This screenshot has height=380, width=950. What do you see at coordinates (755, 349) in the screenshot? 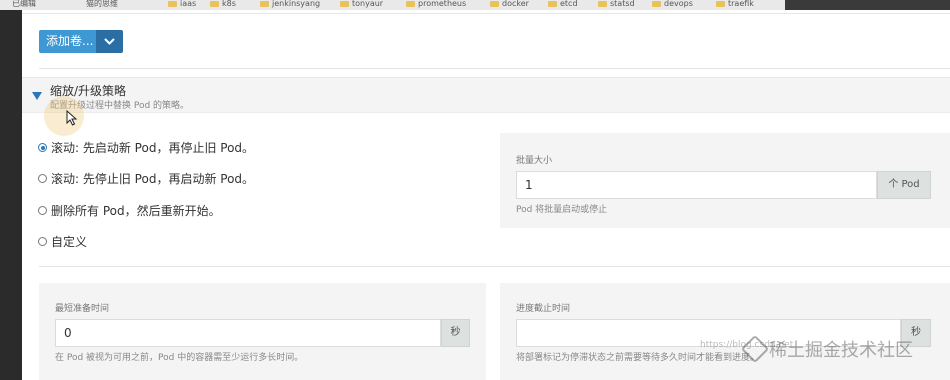
I see `juejin-logo-icon` at bounding box center [755, 349].